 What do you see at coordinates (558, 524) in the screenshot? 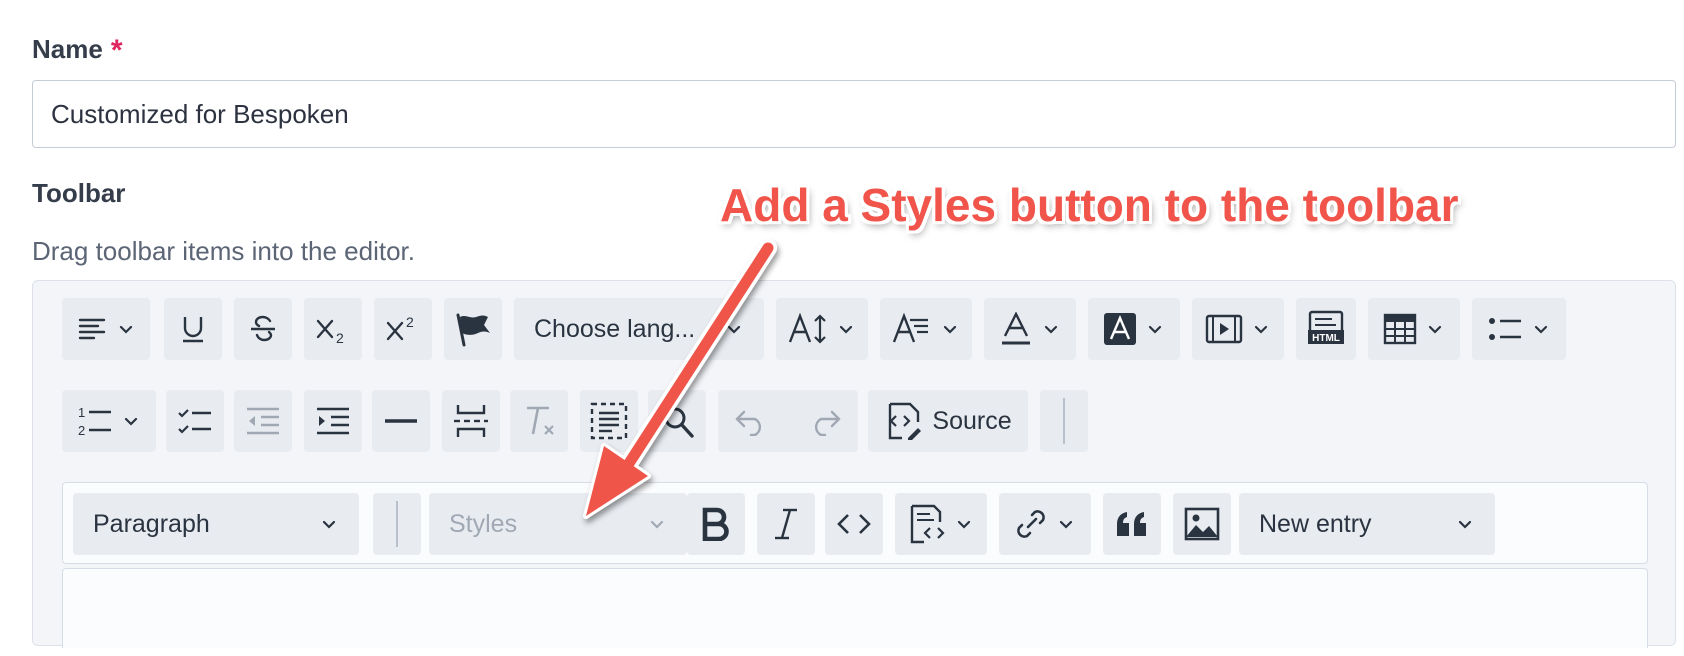
I see `styles-dropdown: Styles` at bounding box center [558, 524].